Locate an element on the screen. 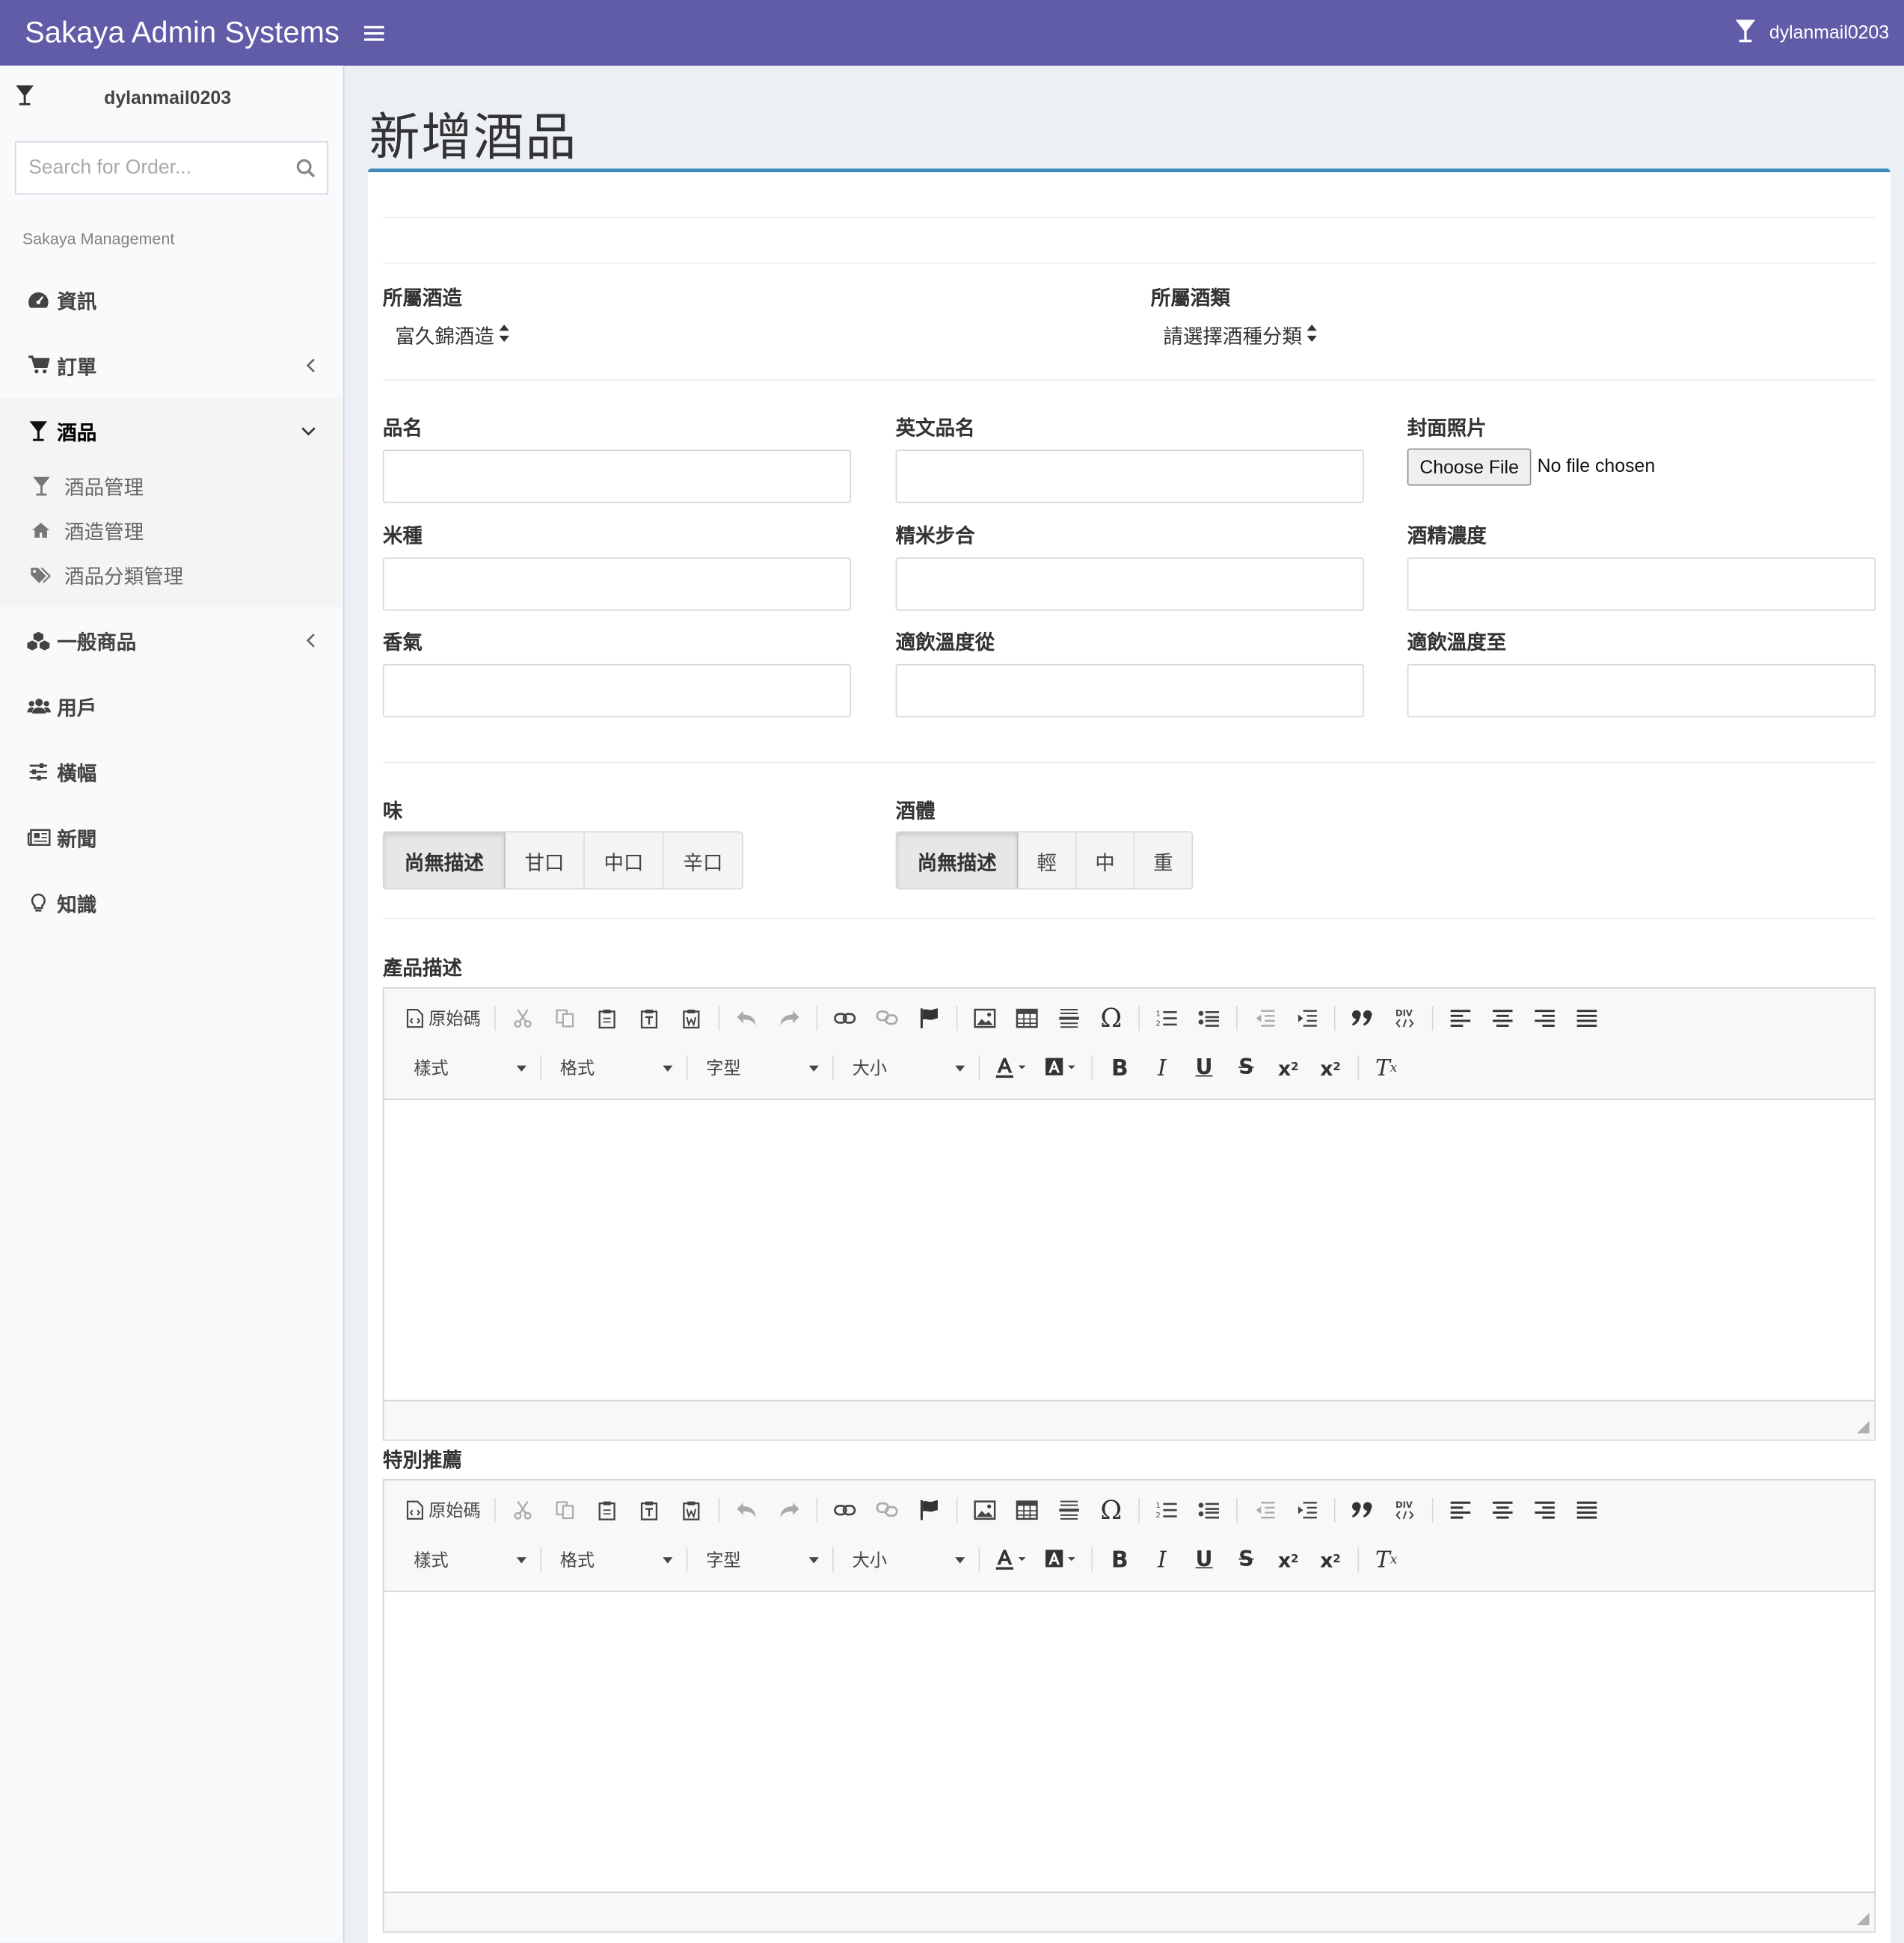 The width and height of the screenshot is (1904, 1943). blockquote-icon is located at coordinates (1363, 1019).